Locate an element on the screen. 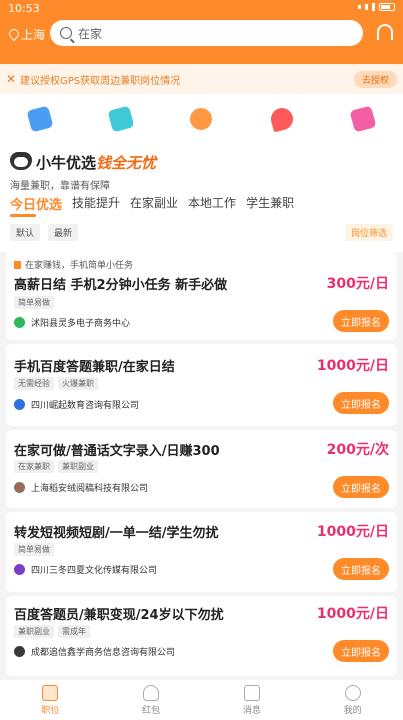  job-company: 沭阳县灵多电子商务中心 is located at coordinates (72, 322).